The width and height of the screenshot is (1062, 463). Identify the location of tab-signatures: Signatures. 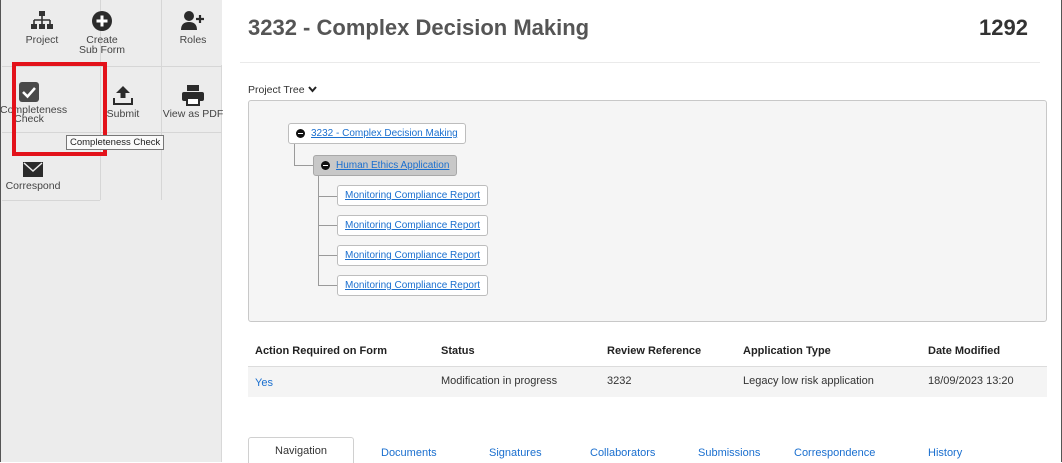
(515, 453).